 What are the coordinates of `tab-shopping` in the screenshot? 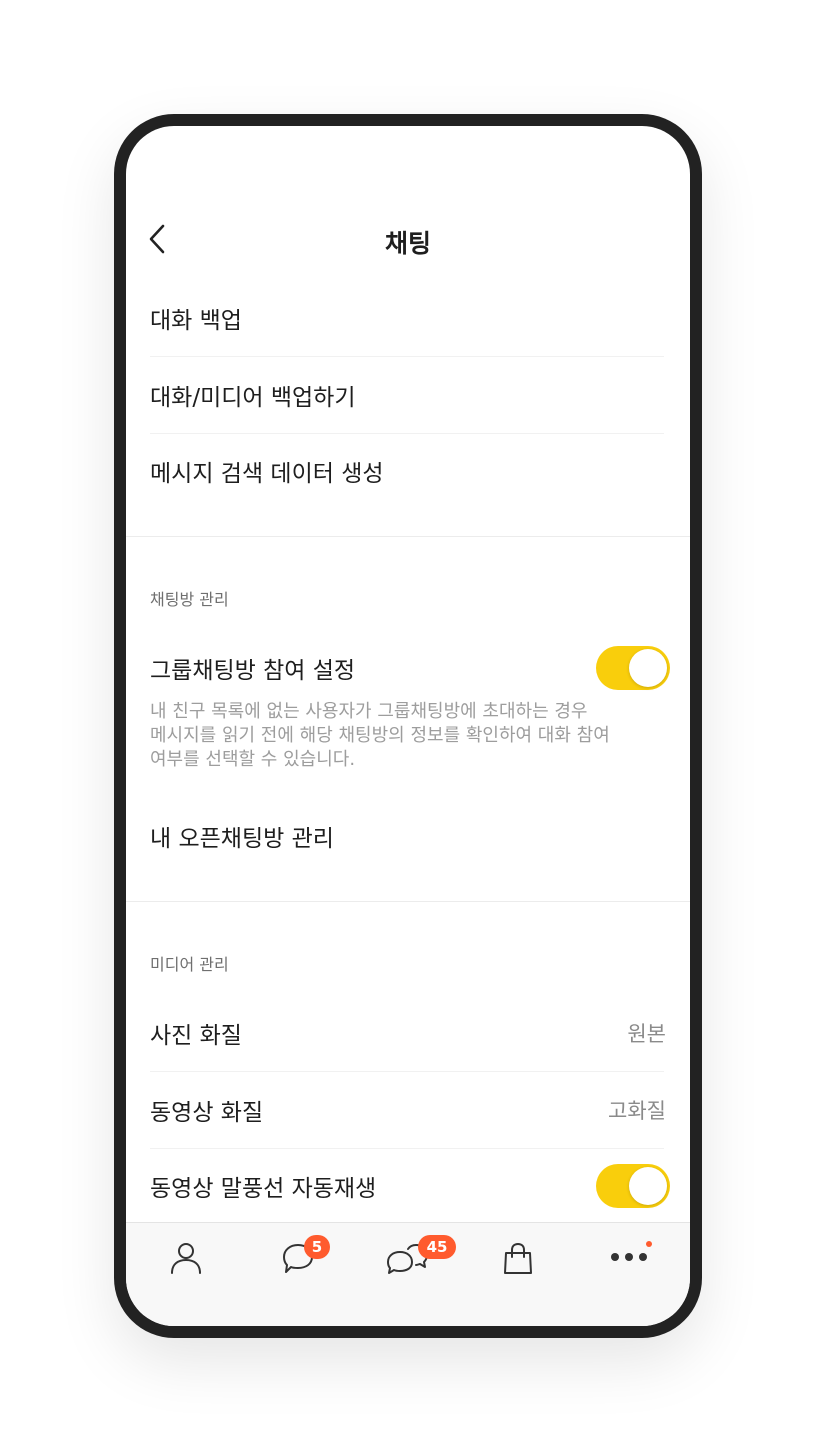 It's located at (518, 1259).